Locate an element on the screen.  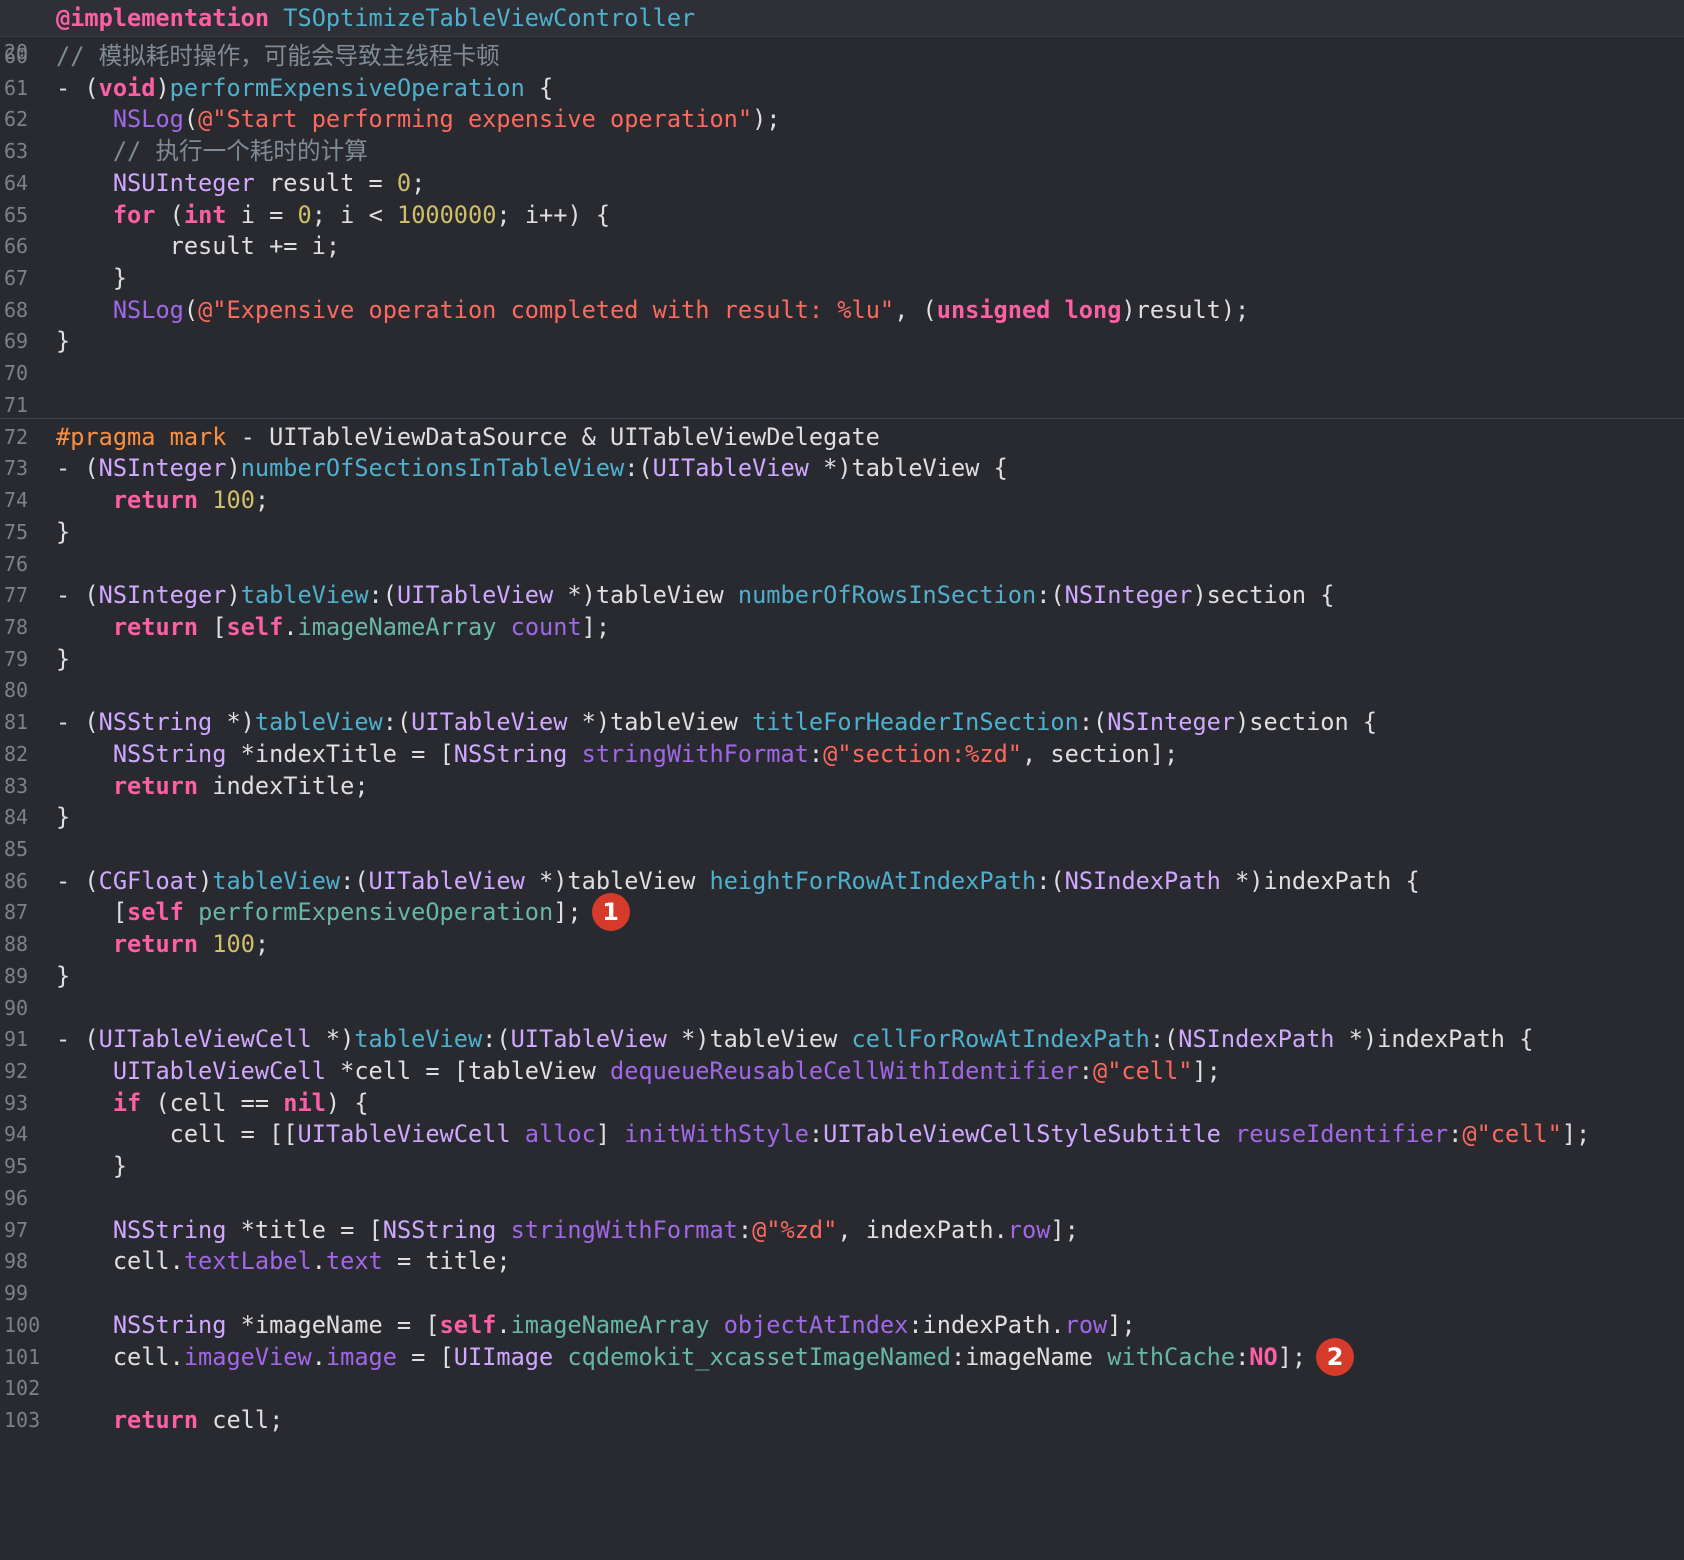
code-line: 102 is located at coordinates (842, 1388).